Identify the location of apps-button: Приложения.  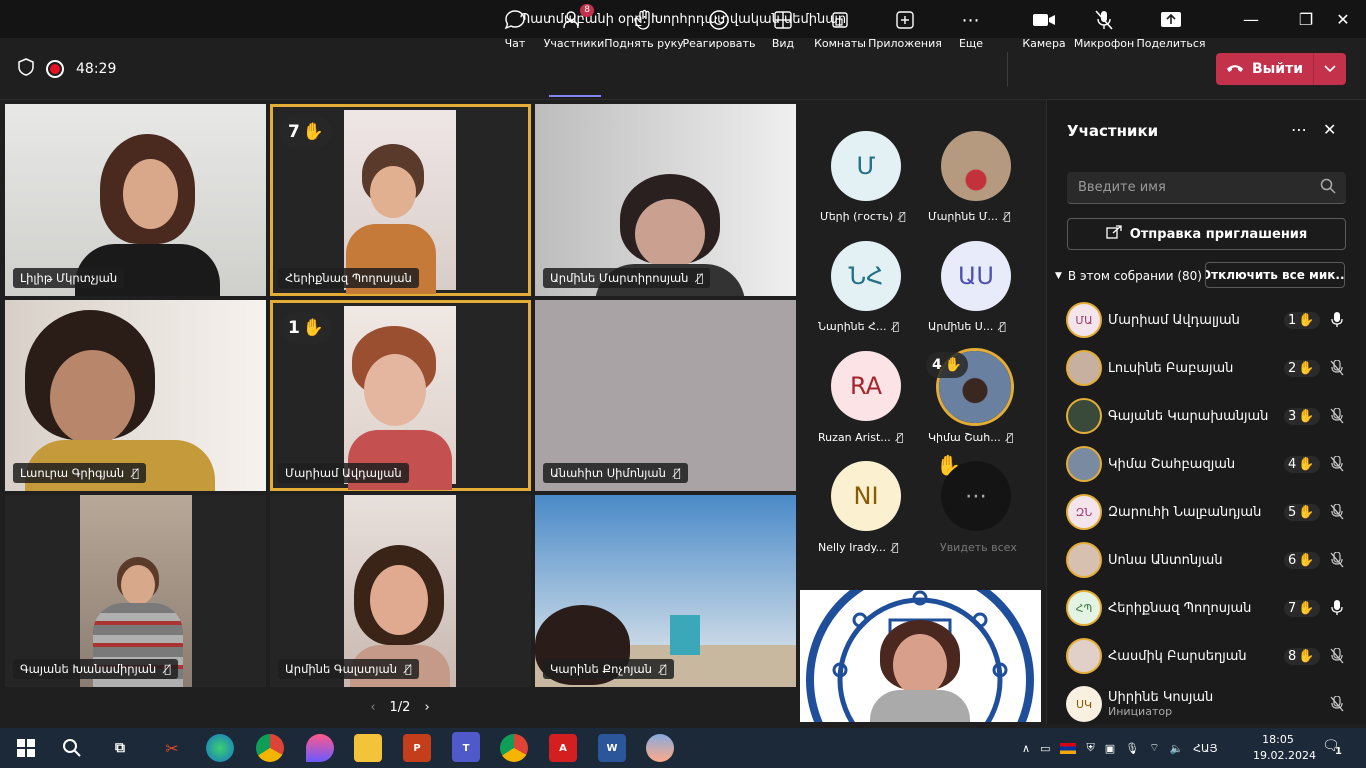
(905, 31).